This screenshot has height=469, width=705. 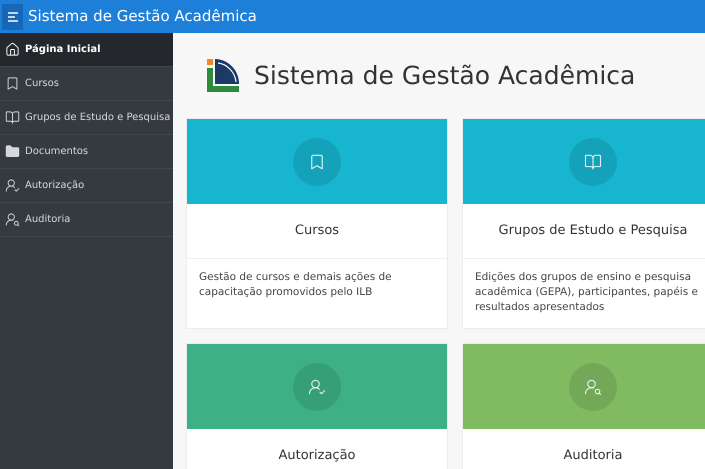 What do you see at coordinates (12, 49) in the screenshot?
I see `home-icon` at bounding box center [12, 49].